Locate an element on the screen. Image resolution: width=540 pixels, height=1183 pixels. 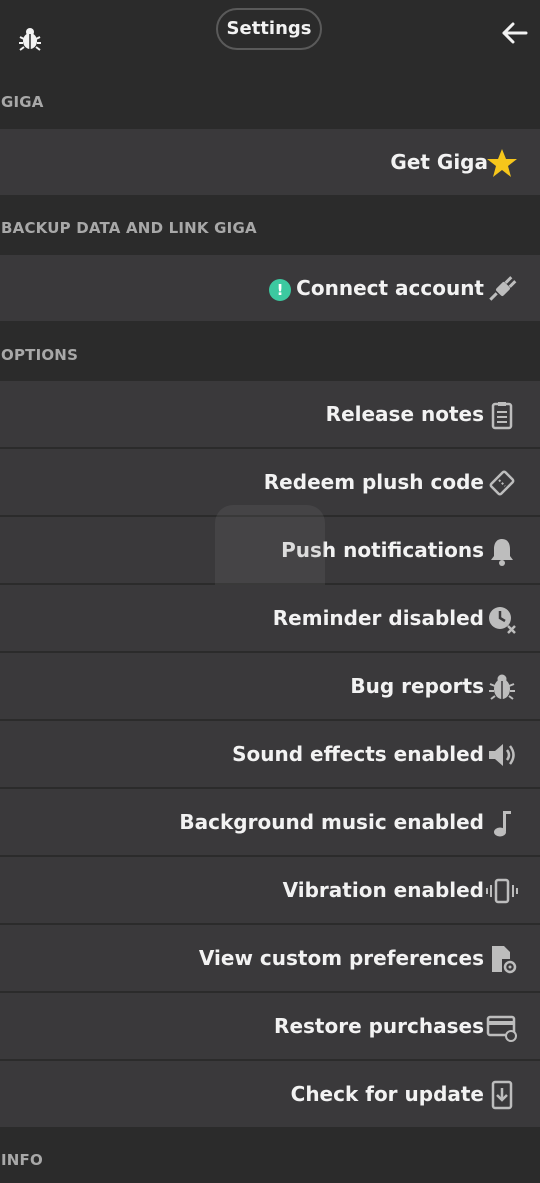
row-label: Restore purchases is located at coordinates (379, 1026).